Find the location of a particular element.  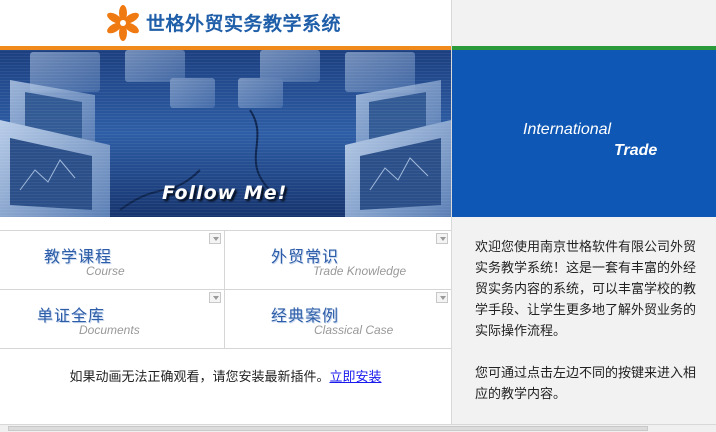

panel-text-trade: Trade is located at coordinates (636, 150).